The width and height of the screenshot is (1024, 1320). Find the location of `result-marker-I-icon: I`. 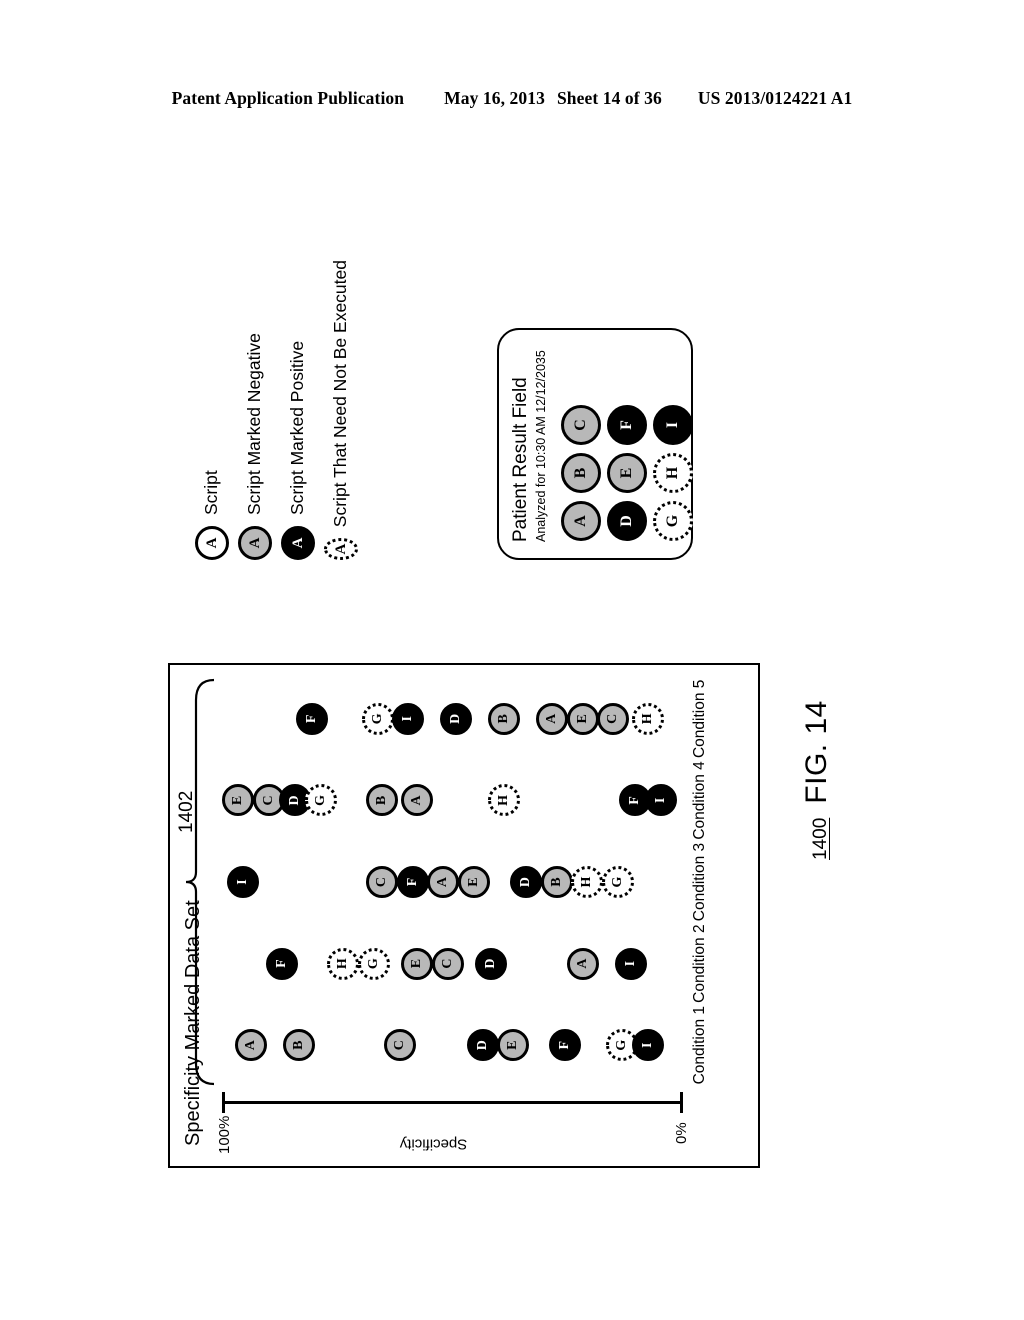

result-marker-I-icon: I is located at coordinates (672, 425).